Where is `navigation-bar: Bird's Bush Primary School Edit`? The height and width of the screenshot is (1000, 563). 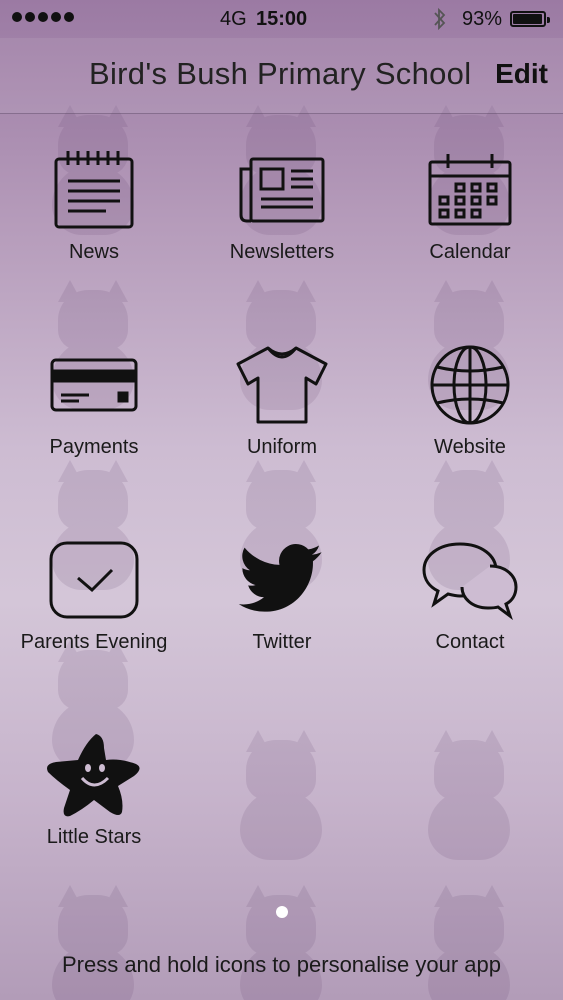 navigation-bar: Bird's Bush Primary School Edit is located at coordinates (281, 76).